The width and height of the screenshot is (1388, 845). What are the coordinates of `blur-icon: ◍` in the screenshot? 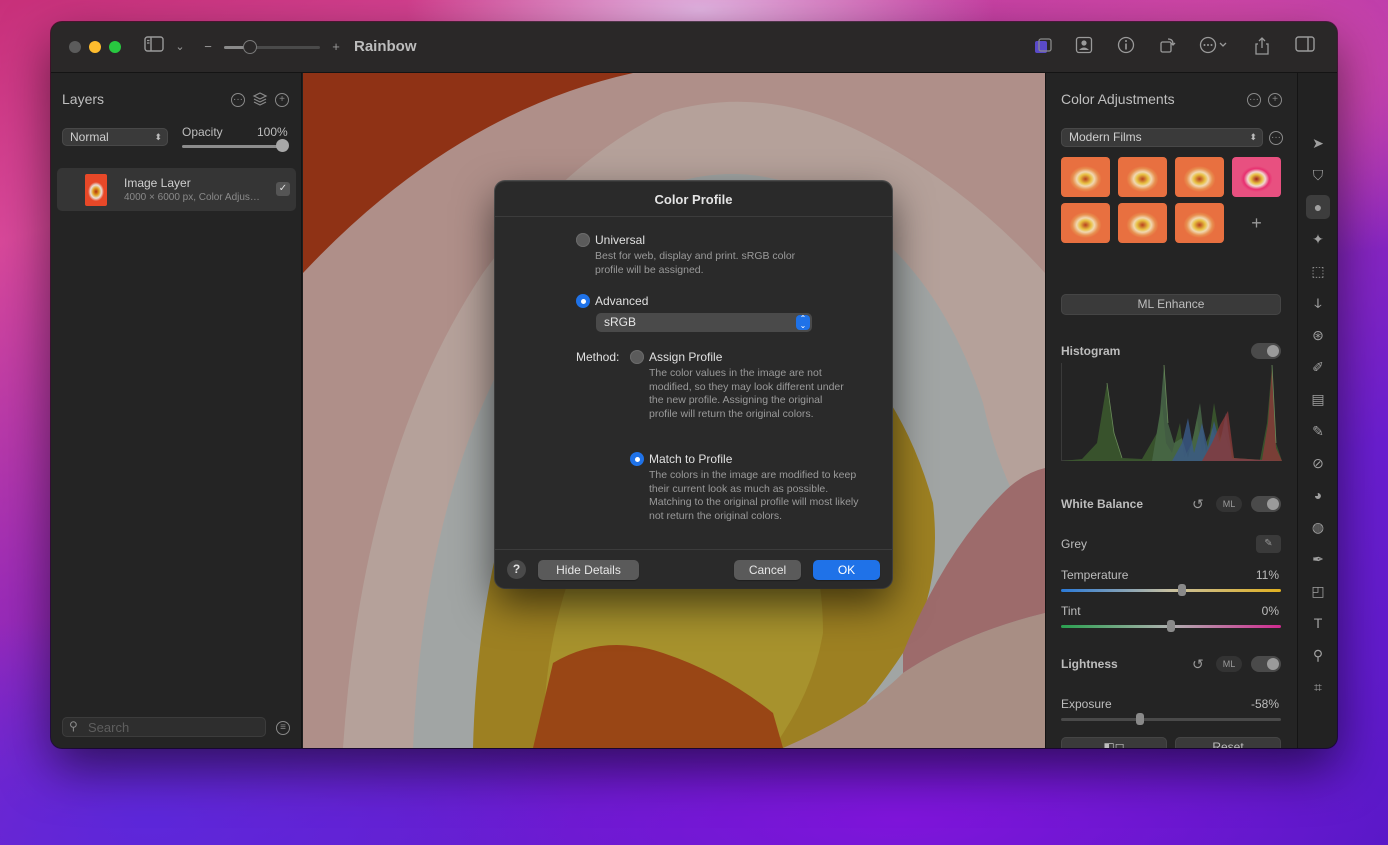 It's located at (1318, 527).